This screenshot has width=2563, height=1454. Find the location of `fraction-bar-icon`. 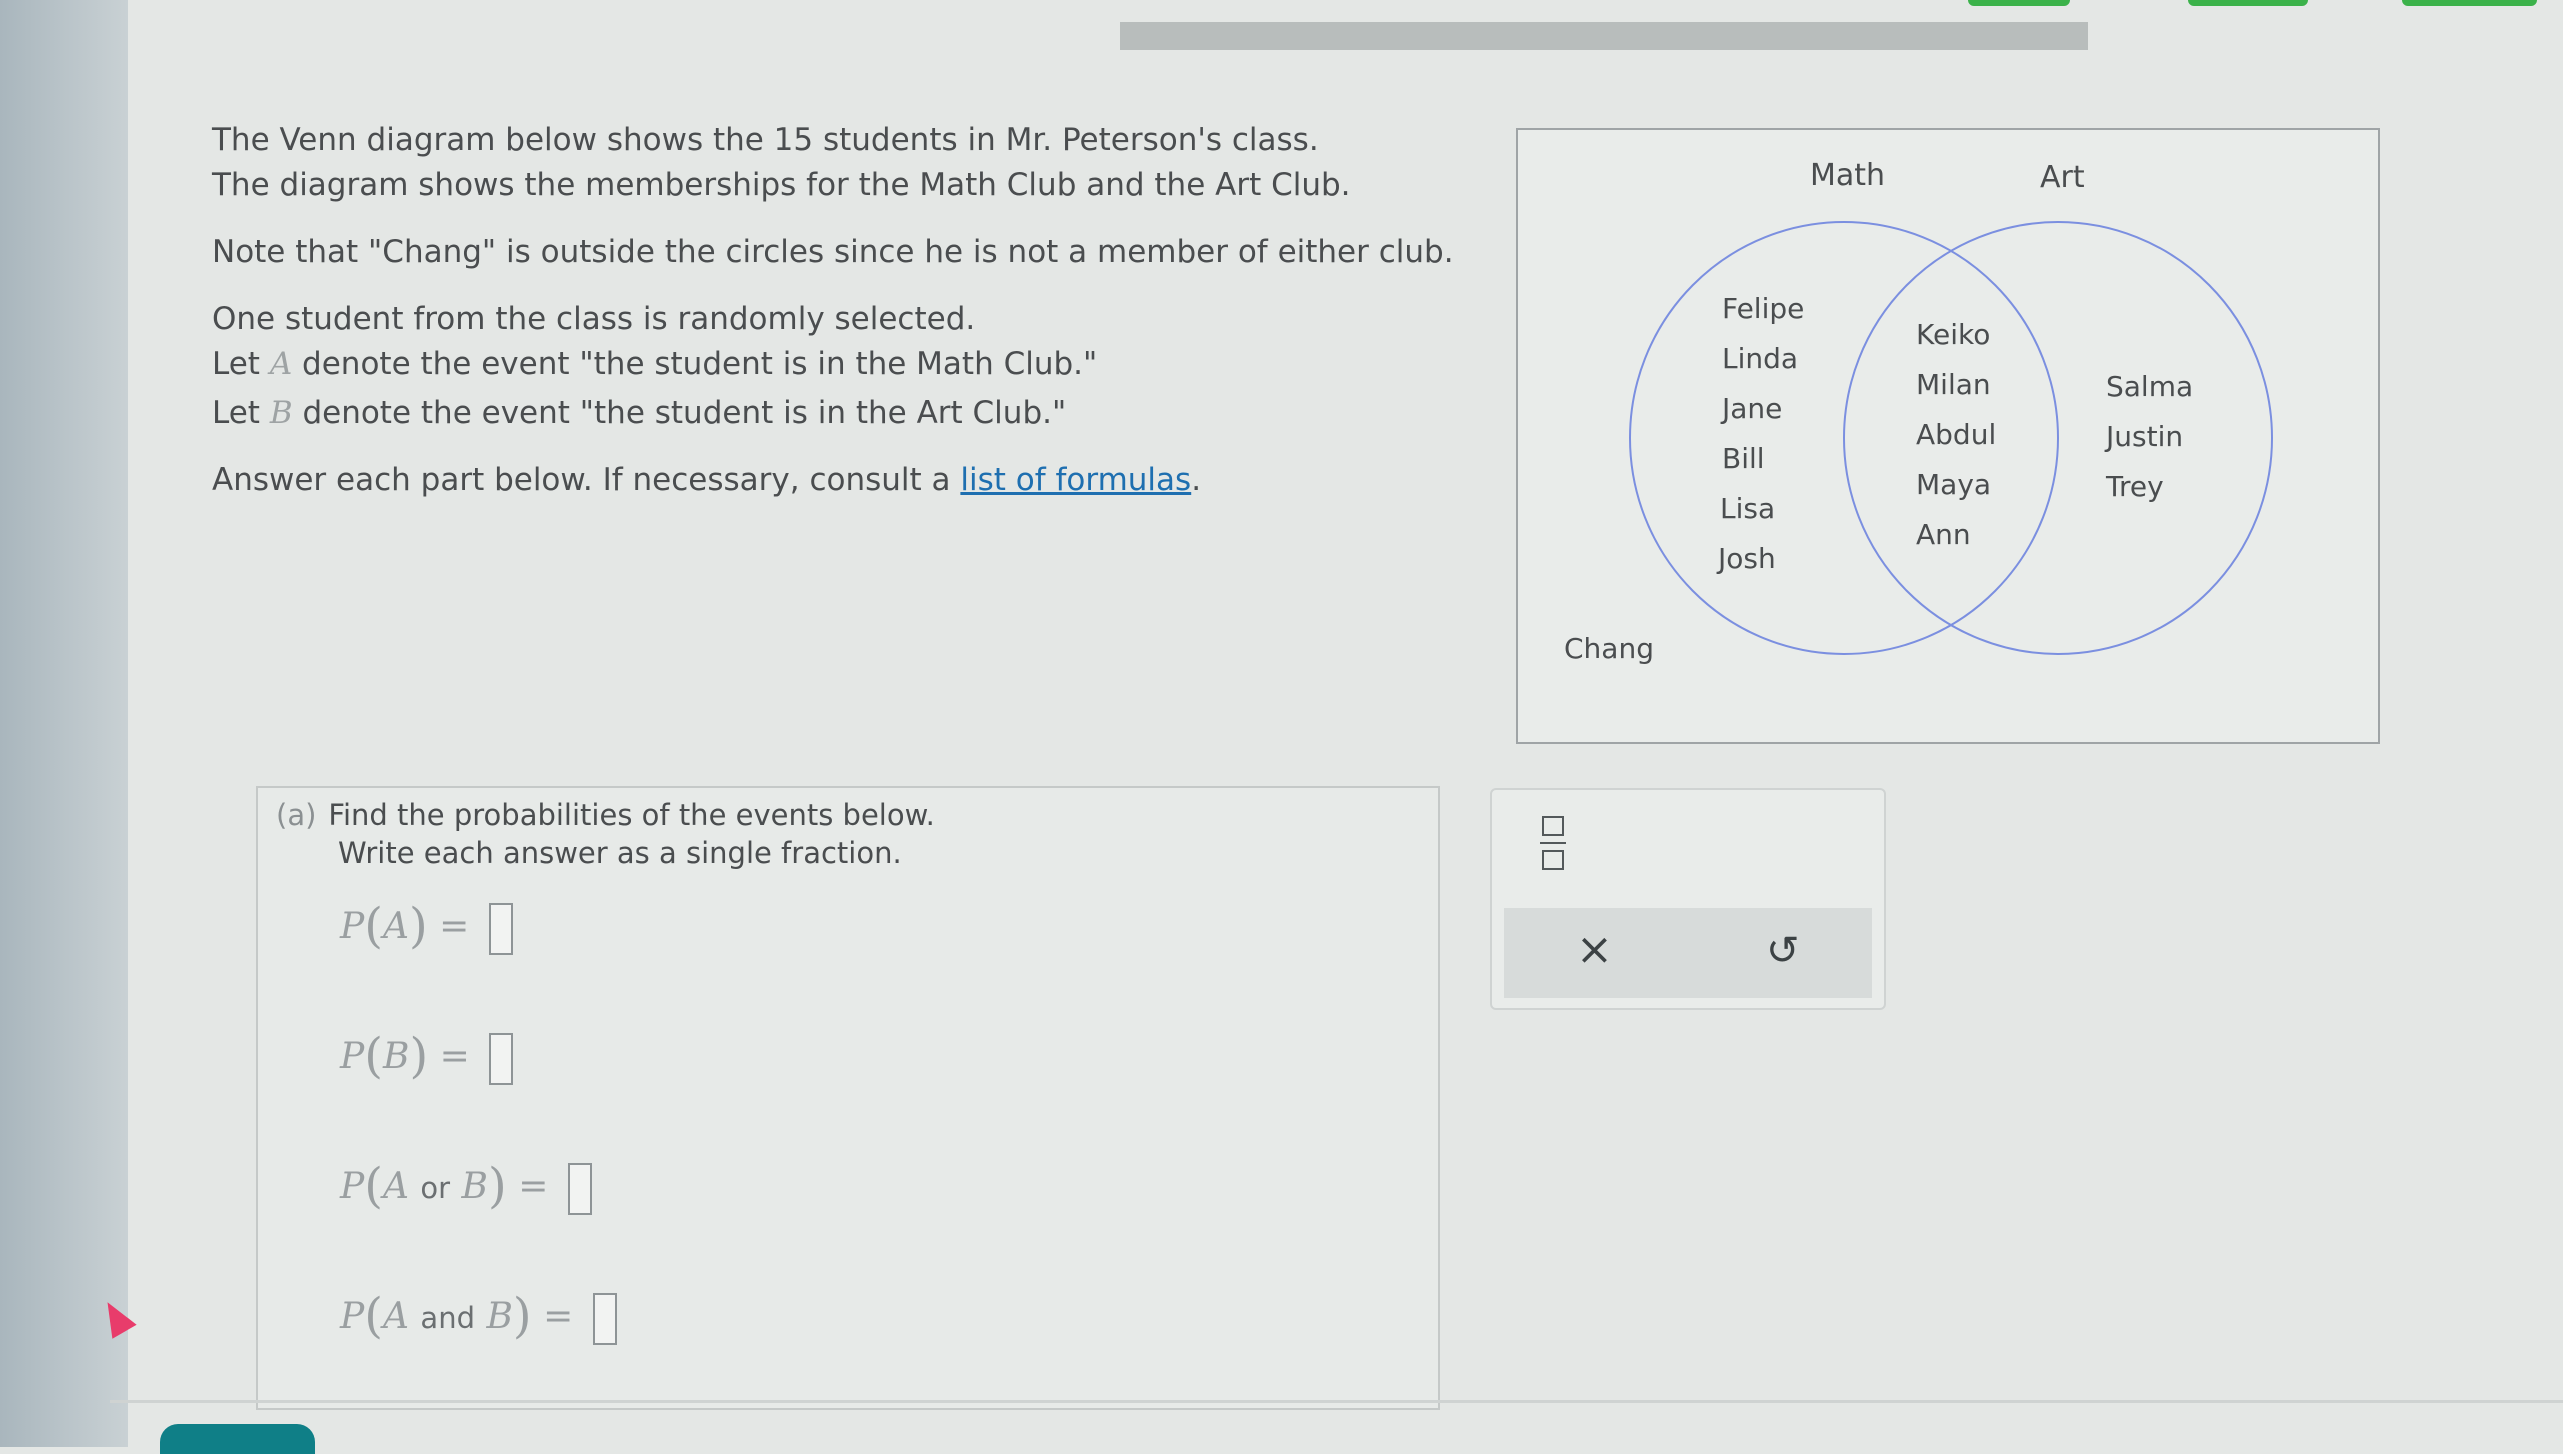

fraction-bar-icon is located at coordinates (1553, 843).